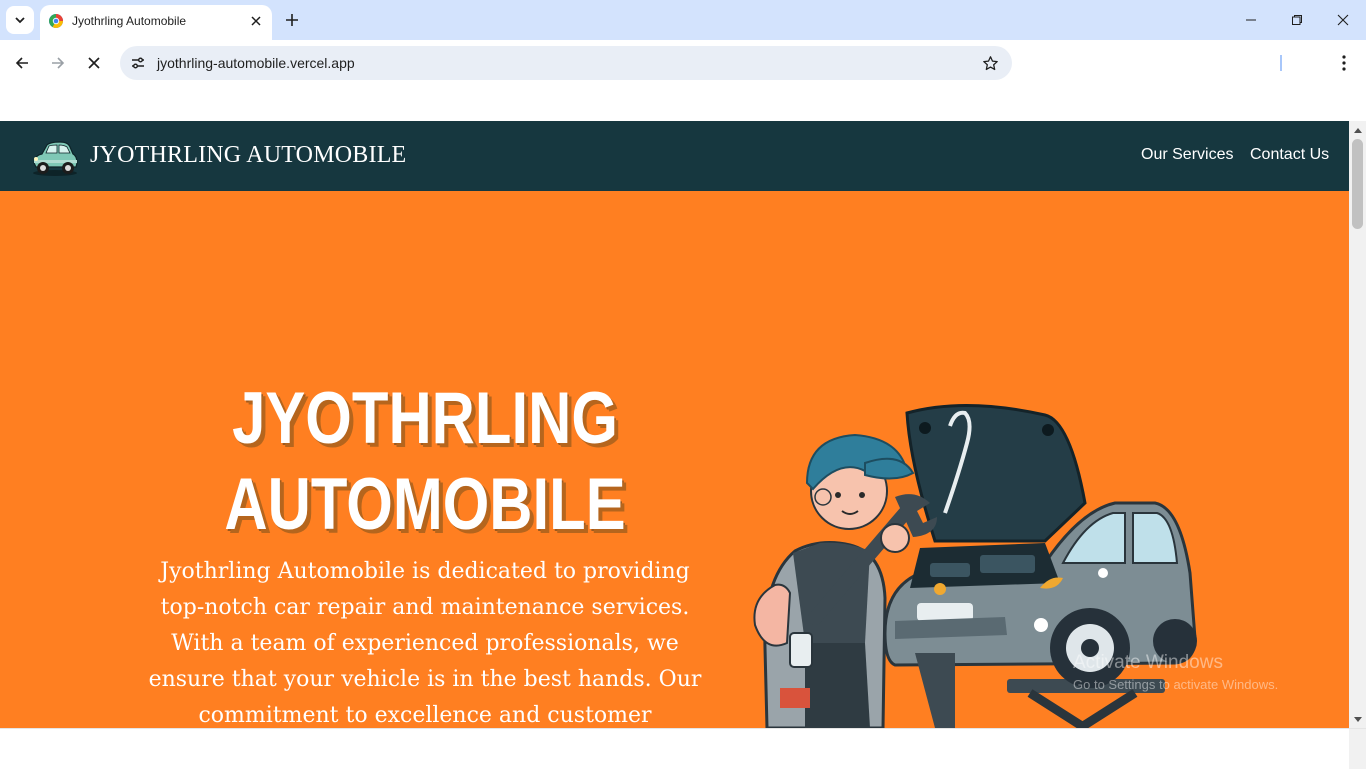 This screenshot has height=769, width=1366. I want to click on restore-icon, so click(1297, 20).